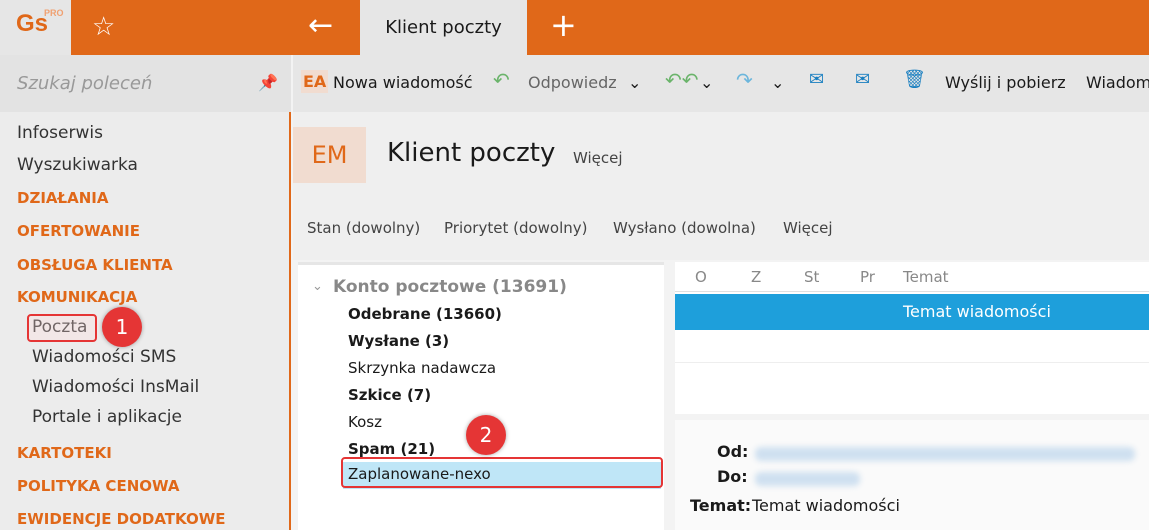  What do you see at coordinates (107, 417) in the screenshot?
I see `sidebar-item-portale-i-aplikacje: Portale i aplikacje` at bounding box center [107, 417].